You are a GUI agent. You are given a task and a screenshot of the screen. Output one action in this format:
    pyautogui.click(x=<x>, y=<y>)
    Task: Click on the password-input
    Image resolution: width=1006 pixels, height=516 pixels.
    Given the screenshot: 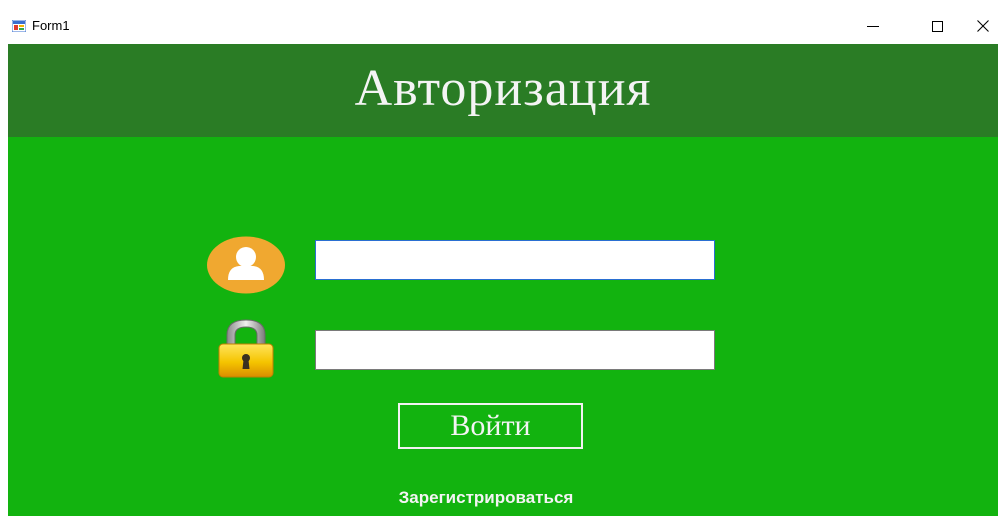 What is the action you would take?
    pyautogui.click(x=515, y=350)
    